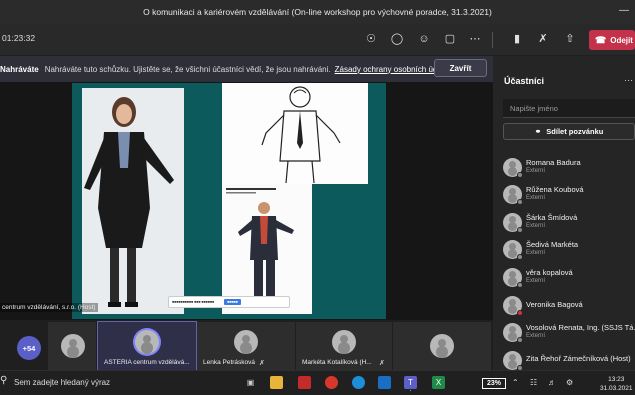 Image resolution: width=635 pixels, height=395 pixels. Describe the element at coordinates (267, 249) in the screenshot. I see `slide-panel` at that location.